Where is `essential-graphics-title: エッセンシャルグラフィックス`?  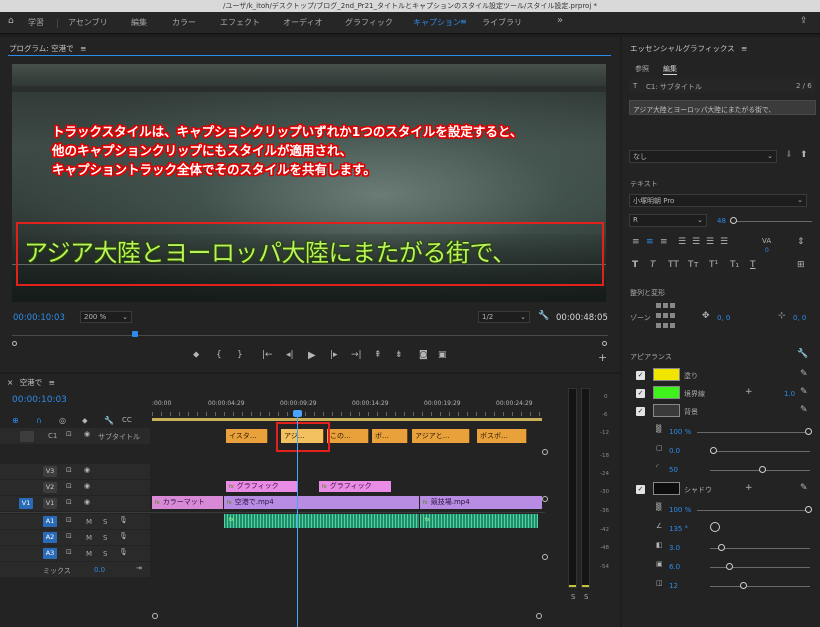 essential-graphics-title: エッセンシャルグラフィックス is located at coordinates (682, 48).